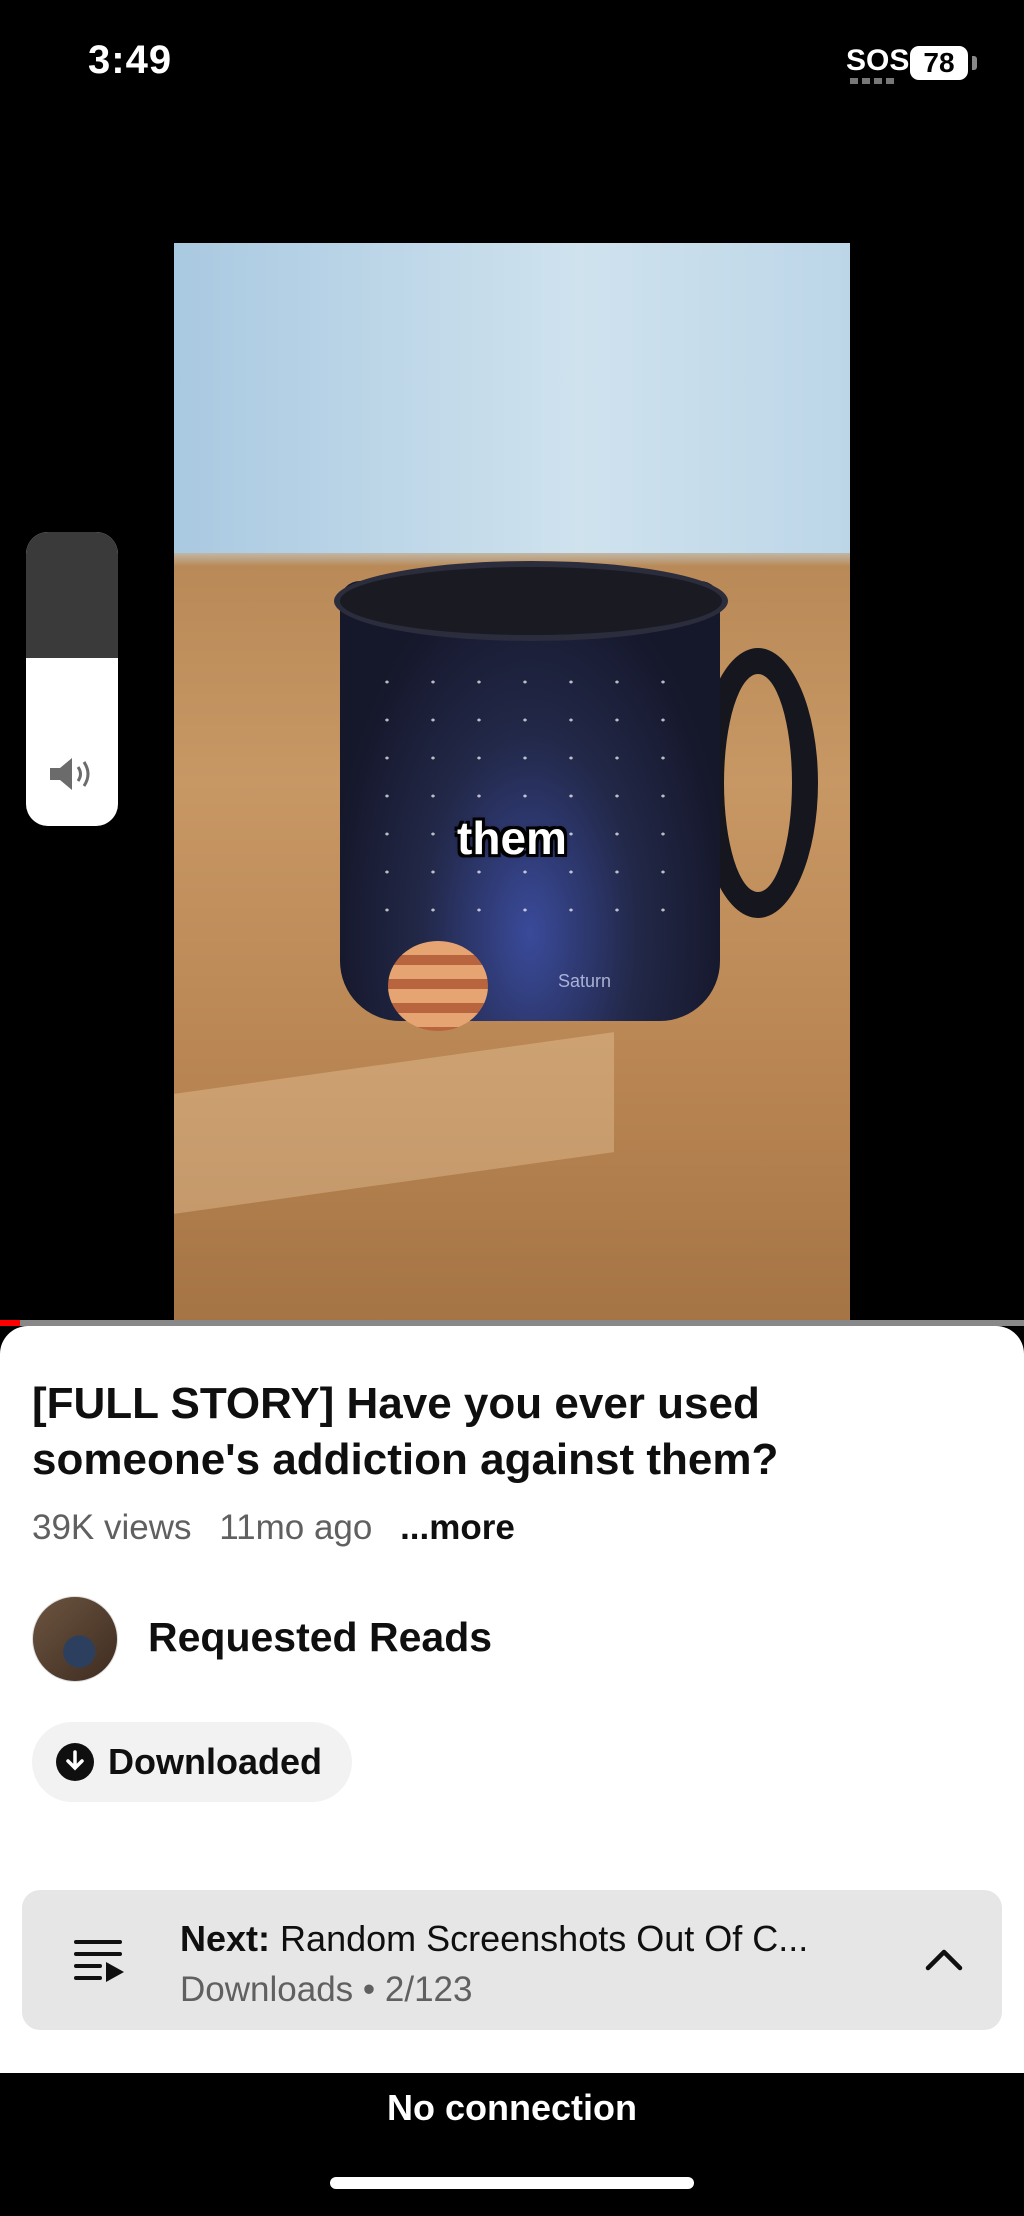 Image resolution: width=1024 pixels, height=2216 pixels. I want to click on mug-planet, so click(438, 986).